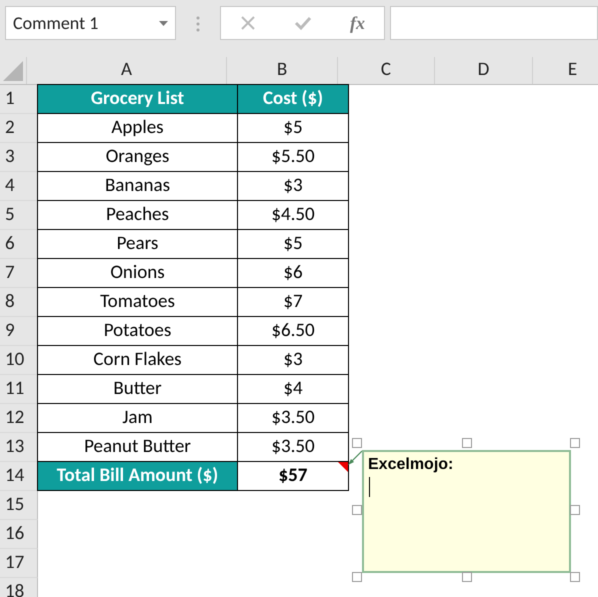 The height and width of the screenshot is (597, 598). Describe the element at coordinates (198, 24) in the screenshot. I see `drag-handle-icon` at that location.